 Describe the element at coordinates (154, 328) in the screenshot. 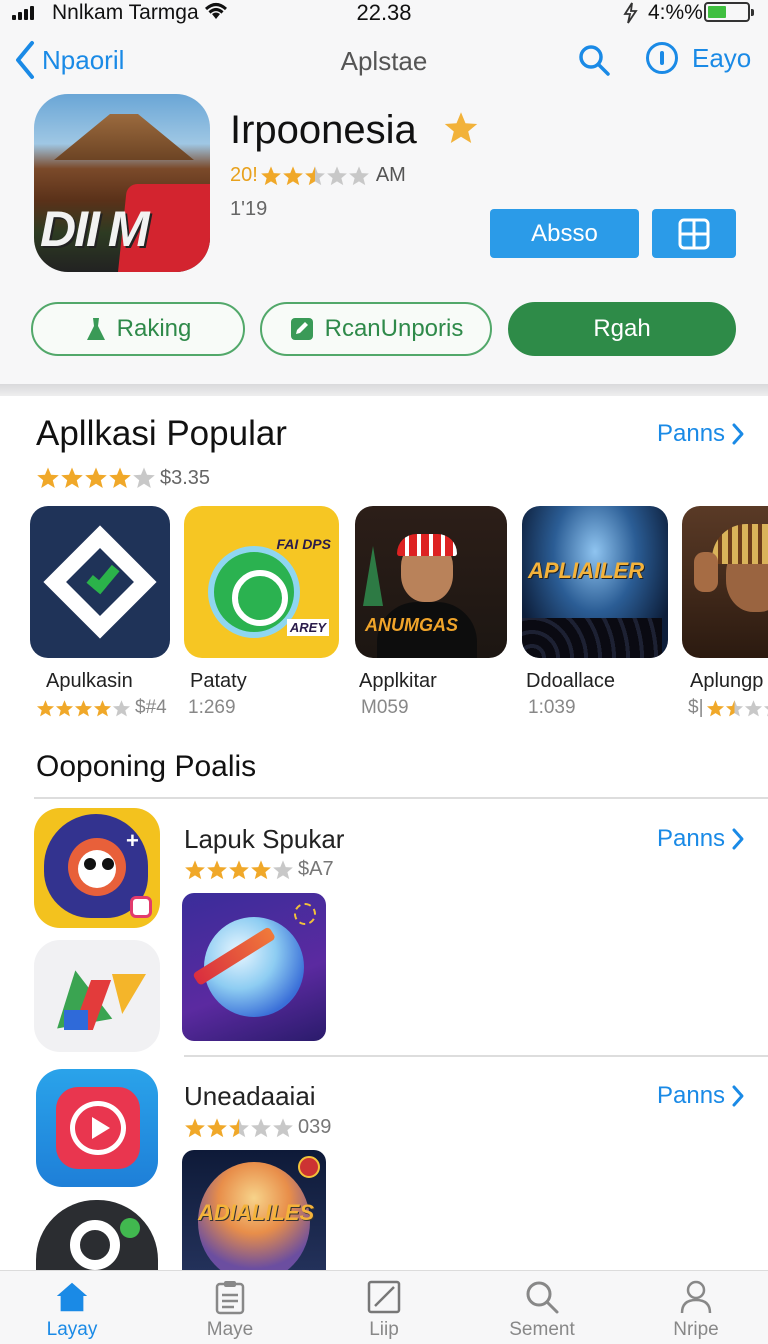

I see `ranking-label: Raking` at that location.